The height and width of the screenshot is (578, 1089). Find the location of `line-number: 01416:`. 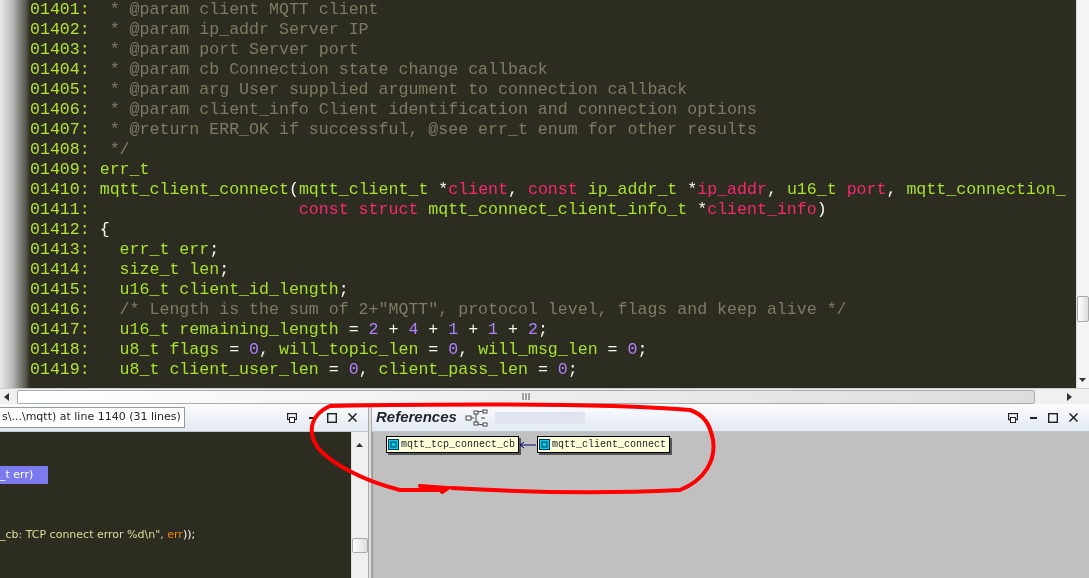

line-number: 01416: is located at coordinates (60, 310).